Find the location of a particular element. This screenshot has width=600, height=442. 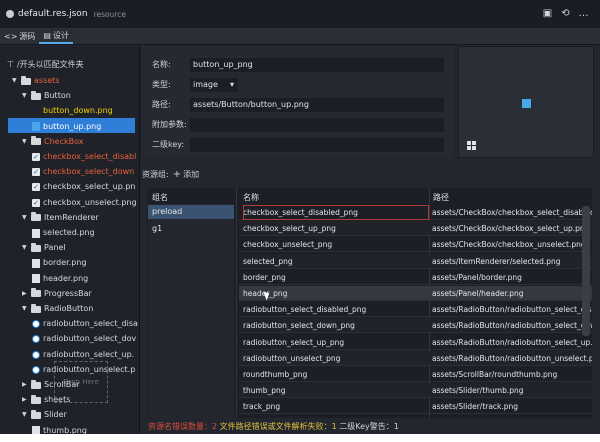

tab-source: <> 源码 is located at coordinates (19, 36).